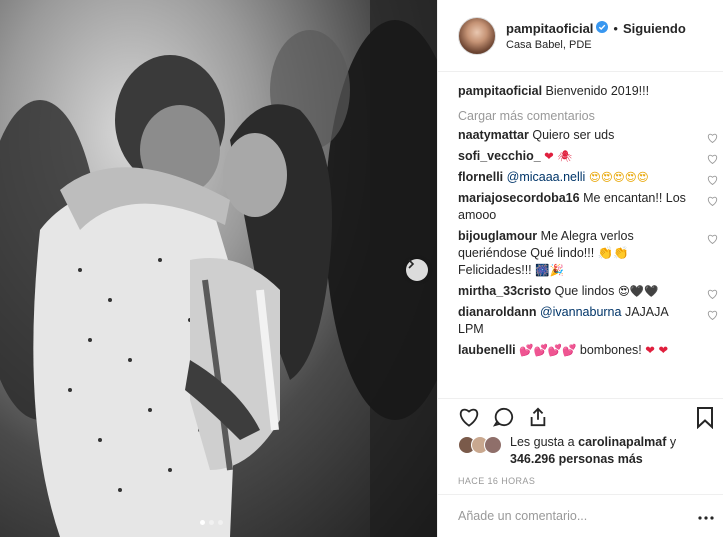 The width and height of the screenshot is (723, 537). I want to click on comment-item: laubenelli 💕💕💕💕 bombones! ❤ ❤, so click(589, 350).